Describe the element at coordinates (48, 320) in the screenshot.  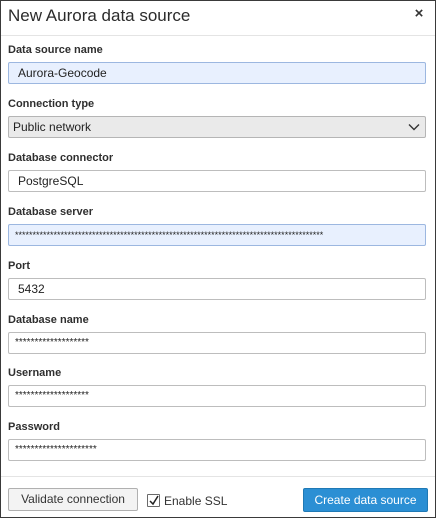
I see `database-name-label: Database name` at that location.